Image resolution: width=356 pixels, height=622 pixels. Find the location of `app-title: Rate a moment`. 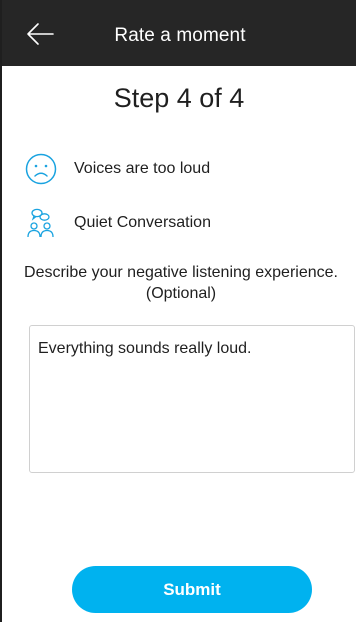

app-title: Rate a moment is located at coordinates (180, 35).